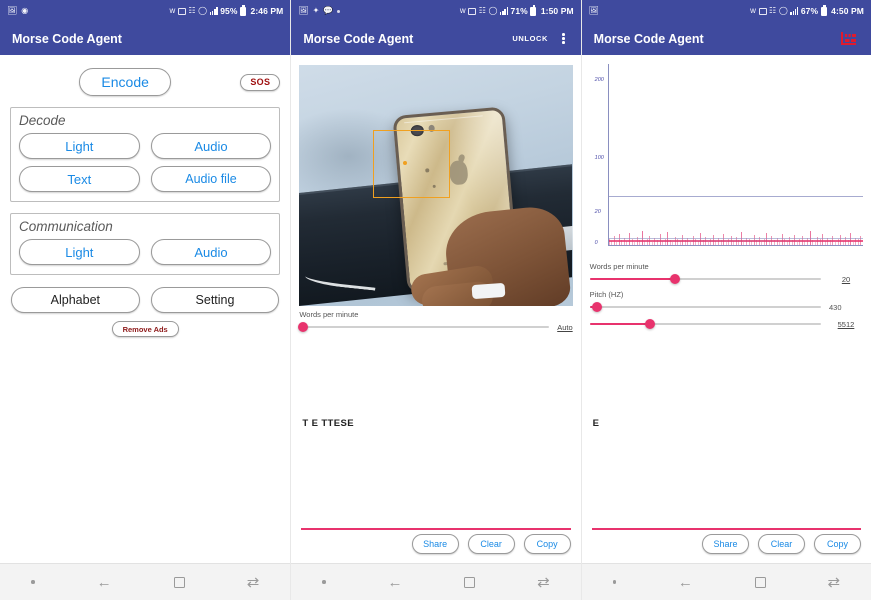 The width and height of the screenshot is (871, 600). What do you see at coordinates (563, 38) in the screenshot?
I see `overflow-menu-icon` at bounding box center [563, 38].